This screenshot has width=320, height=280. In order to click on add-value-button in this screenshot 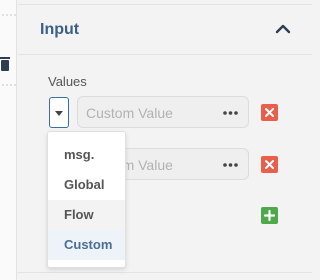, I will do `click(269, 215)`.